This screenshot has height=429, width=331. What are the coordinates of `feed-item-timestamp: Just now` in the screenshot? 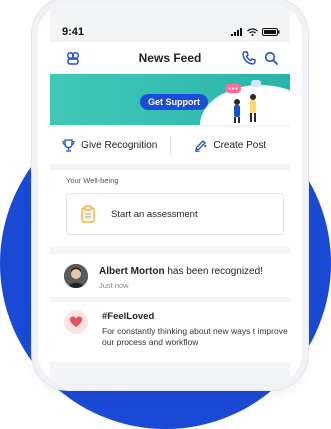 It's located at (114, 285).